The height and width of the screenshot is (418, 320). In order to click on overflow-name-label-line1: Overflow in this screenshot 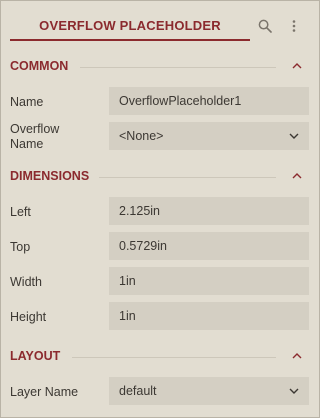, I will do `click(35, 129)`.